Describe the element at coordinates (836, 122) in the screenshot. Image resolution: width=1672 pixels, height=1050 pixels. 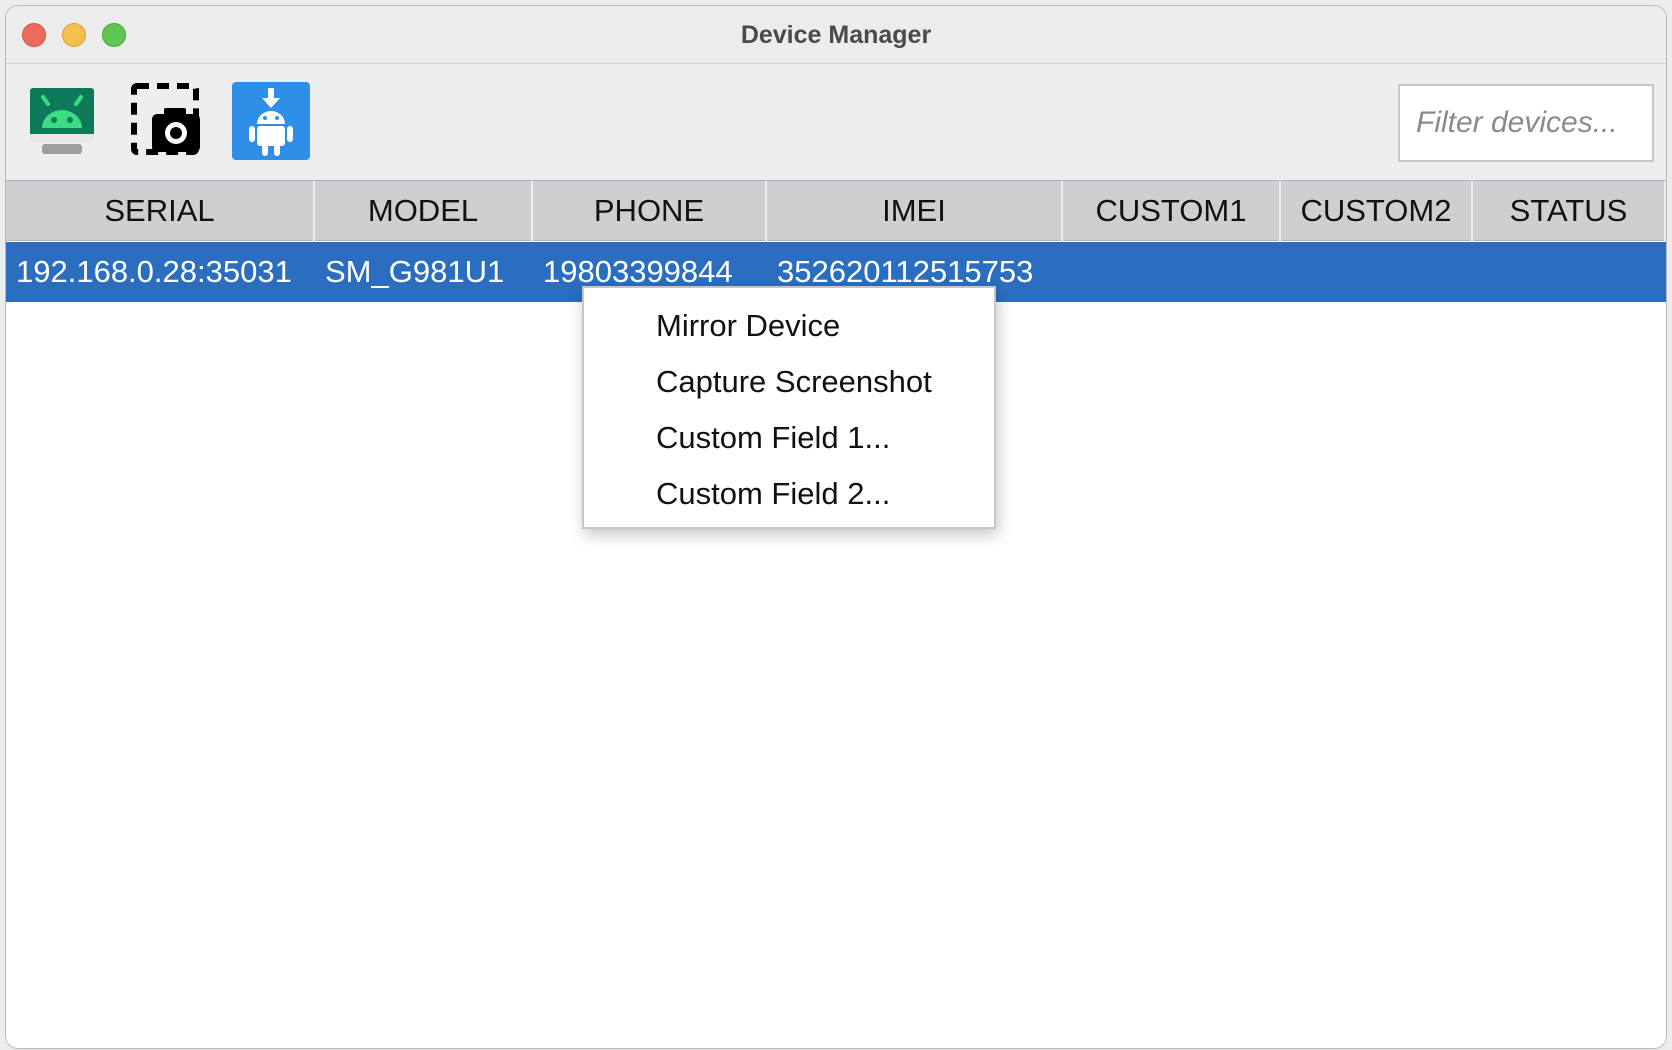
I see `toolbar` at that location.